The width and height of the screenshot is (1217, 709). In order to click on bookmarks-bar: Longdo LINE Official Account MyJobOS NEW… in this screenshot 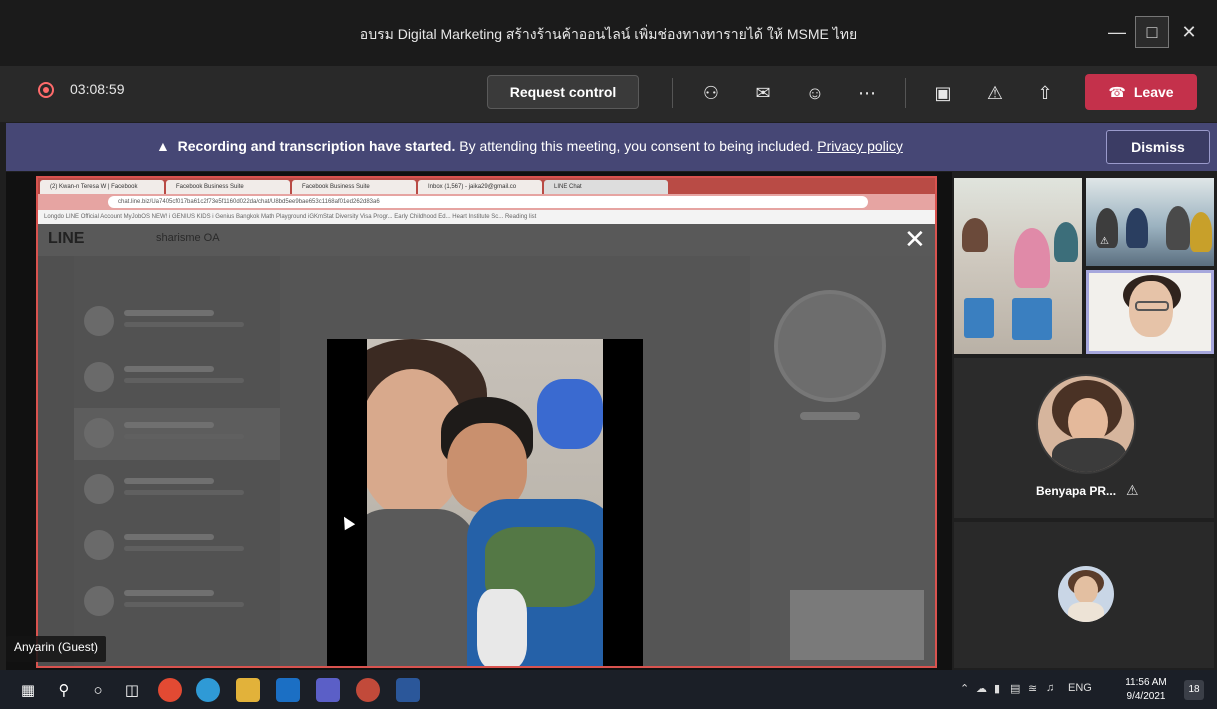, I will do `click(486, 217)`.